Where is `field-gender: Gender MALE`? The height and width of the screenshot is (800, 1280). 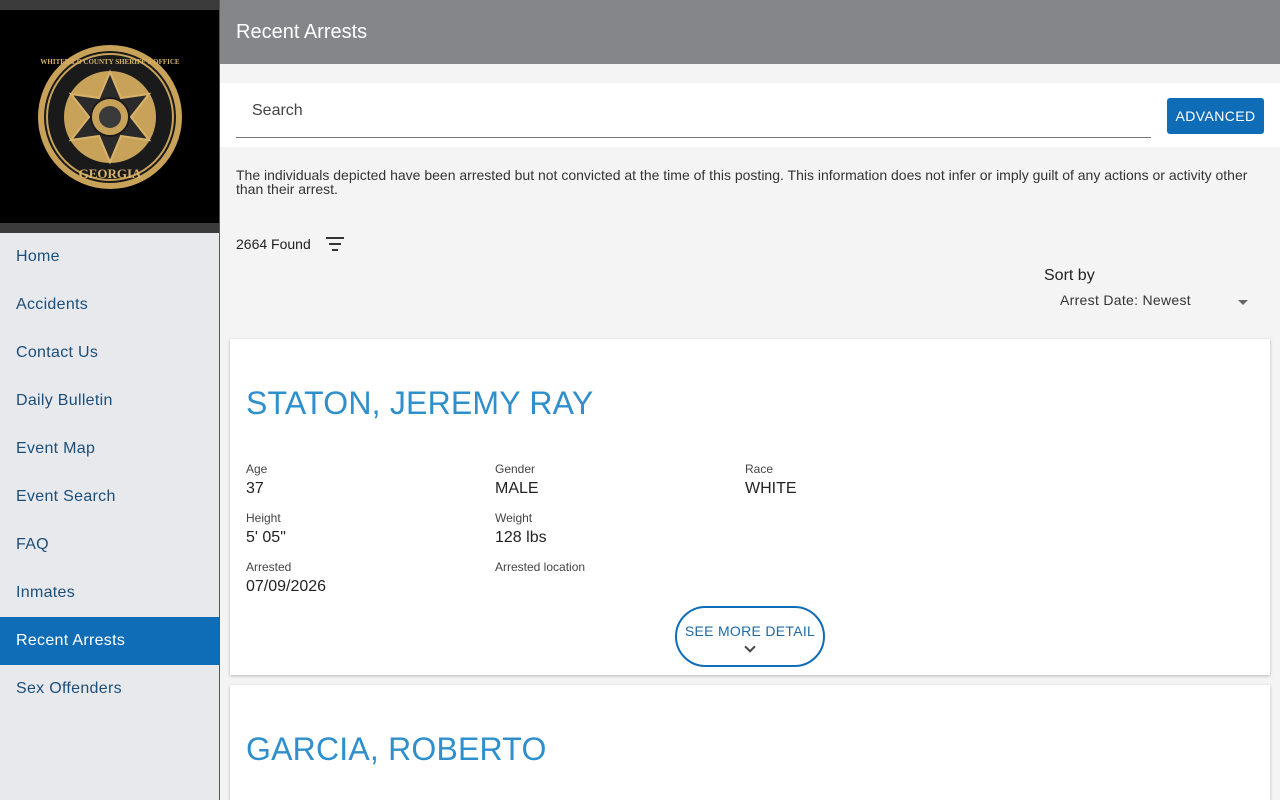
field-gender: Gender MALE is located at coordinates (517, 480).